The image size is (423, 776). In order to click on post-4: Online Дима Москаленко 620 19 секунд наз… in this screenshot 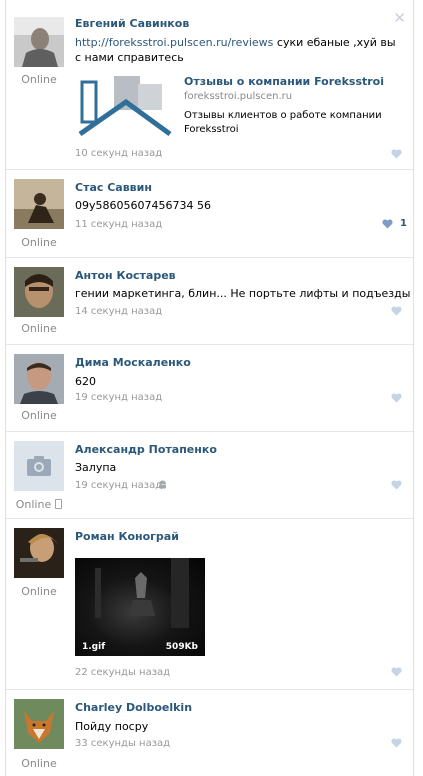, I will do `click(209, 388)`.